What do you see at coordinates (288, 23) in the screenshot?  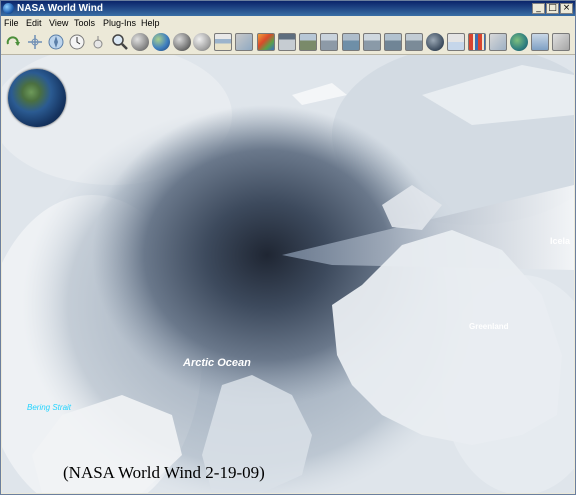 I see `menu-bar: File Edit View Tools Plug-Ins Help` at bounding box center [288, 23].